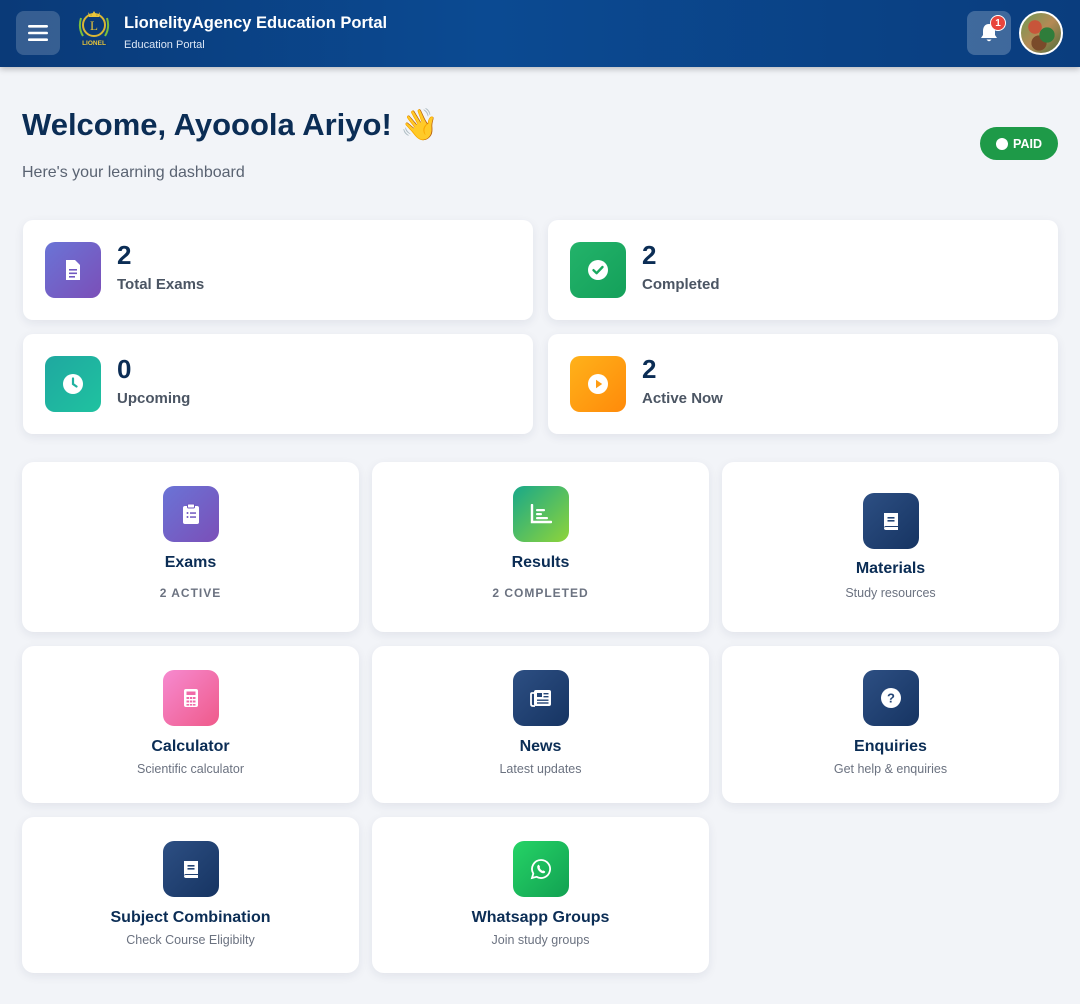 The width and height of the screenshot is (1080, 1004). What do you see at coordinates (124, 369) in the screenshot?
I see `stat-value: 0` at bounding box center [124, 369].